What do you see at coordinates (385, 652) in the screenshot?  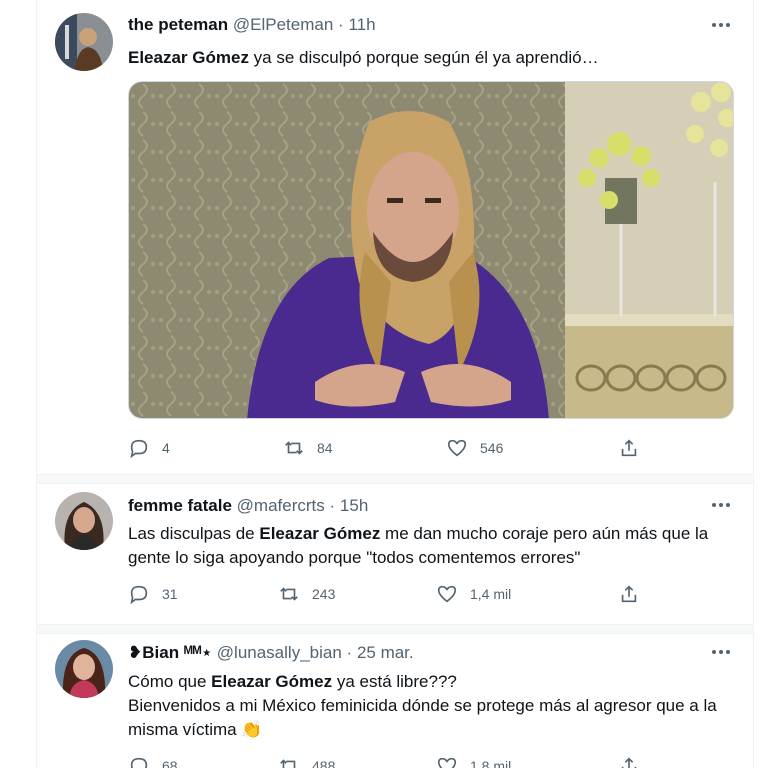 I see `timestamp: 25 mar.` at bounding box center [385, 652].